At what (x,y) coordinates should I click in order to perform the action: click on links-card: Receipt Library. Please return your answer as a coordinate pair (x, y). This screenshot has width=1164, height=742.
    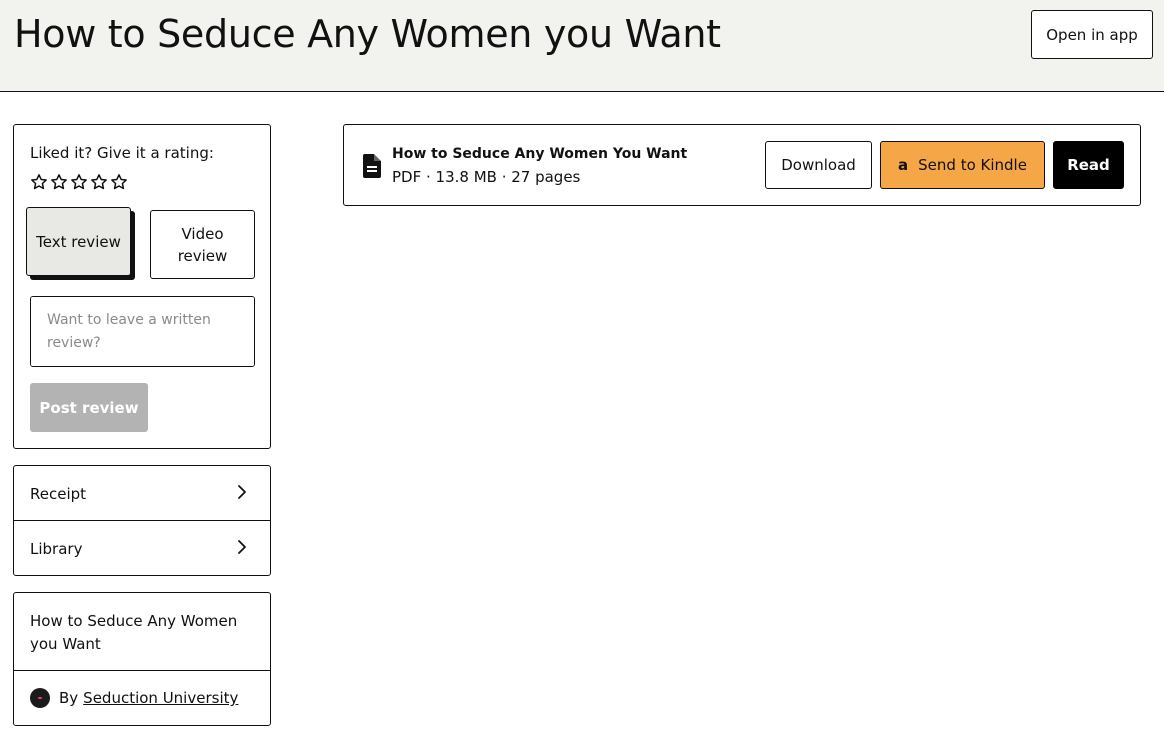
    Looking at the image, I should click on (142, 520).